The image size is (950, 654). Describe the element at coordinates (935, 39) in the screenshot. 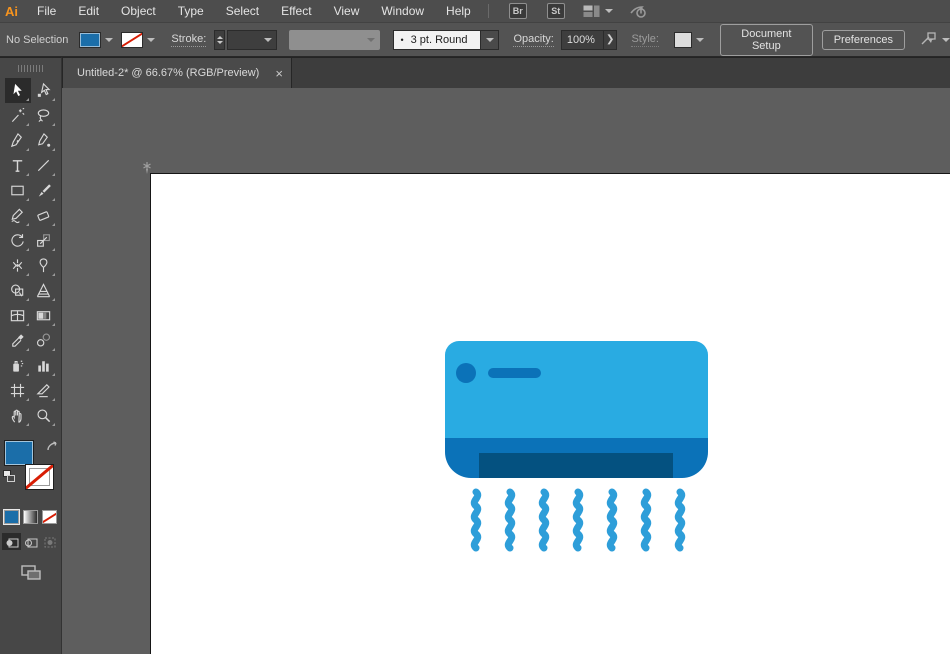

I see `align-options-icon` at that location.